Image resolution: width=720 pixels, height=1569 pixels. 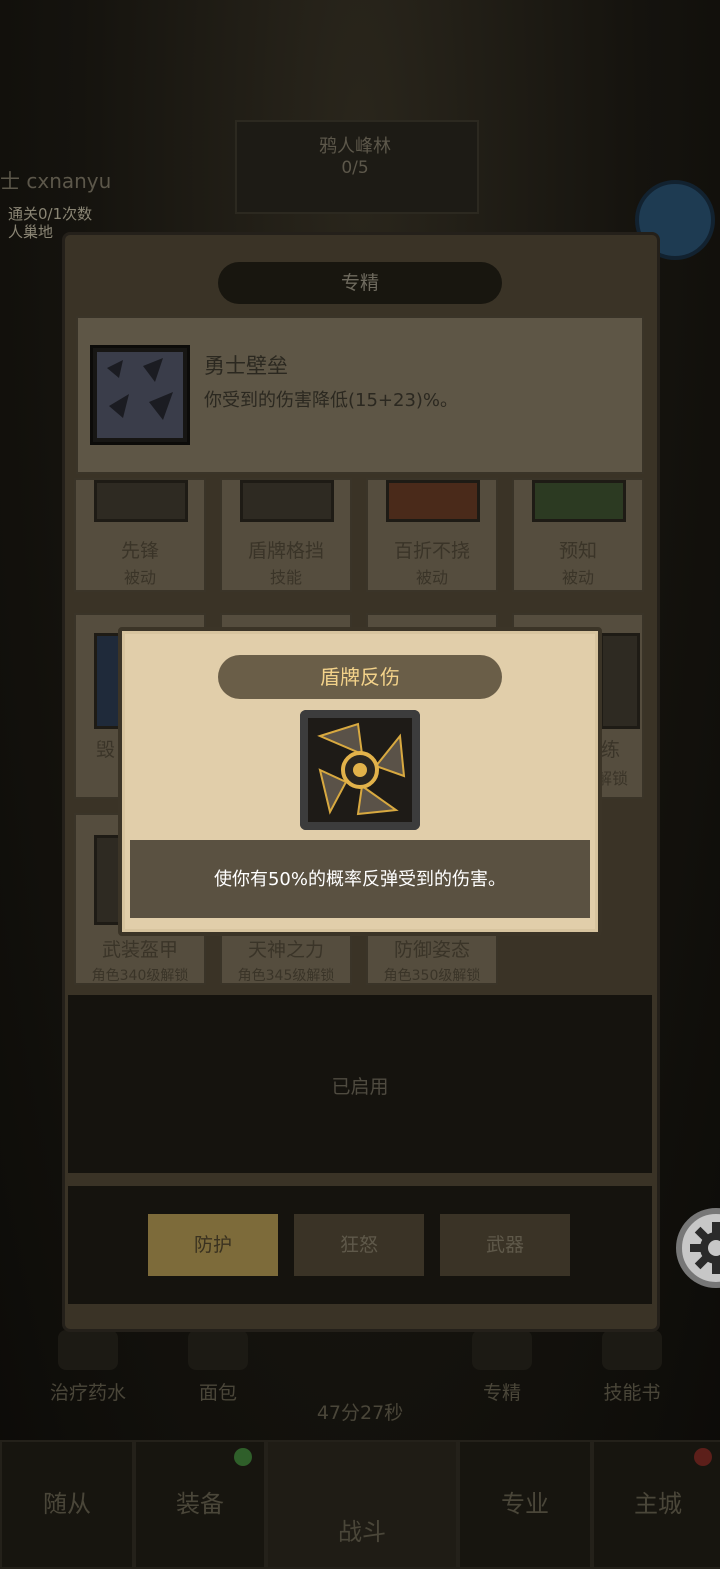 I want to click on utility-bread: 面包, so click(x=218, y=1367).